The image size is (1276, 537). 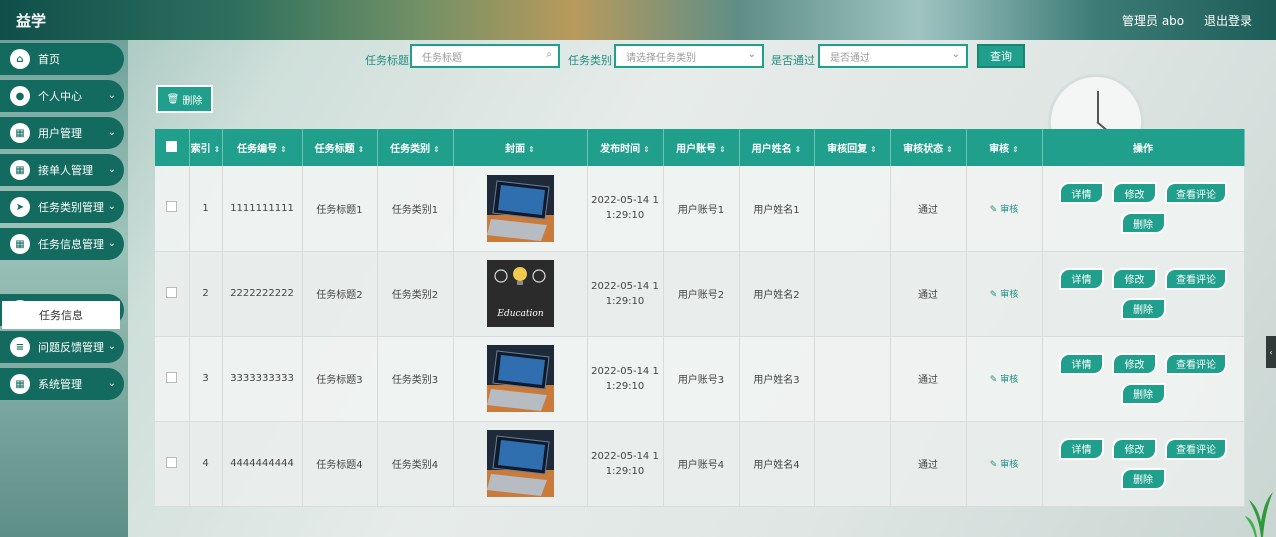 I want to click on search-category-select: 请选择任务类别 ⌄, so click(x=689, y=56).